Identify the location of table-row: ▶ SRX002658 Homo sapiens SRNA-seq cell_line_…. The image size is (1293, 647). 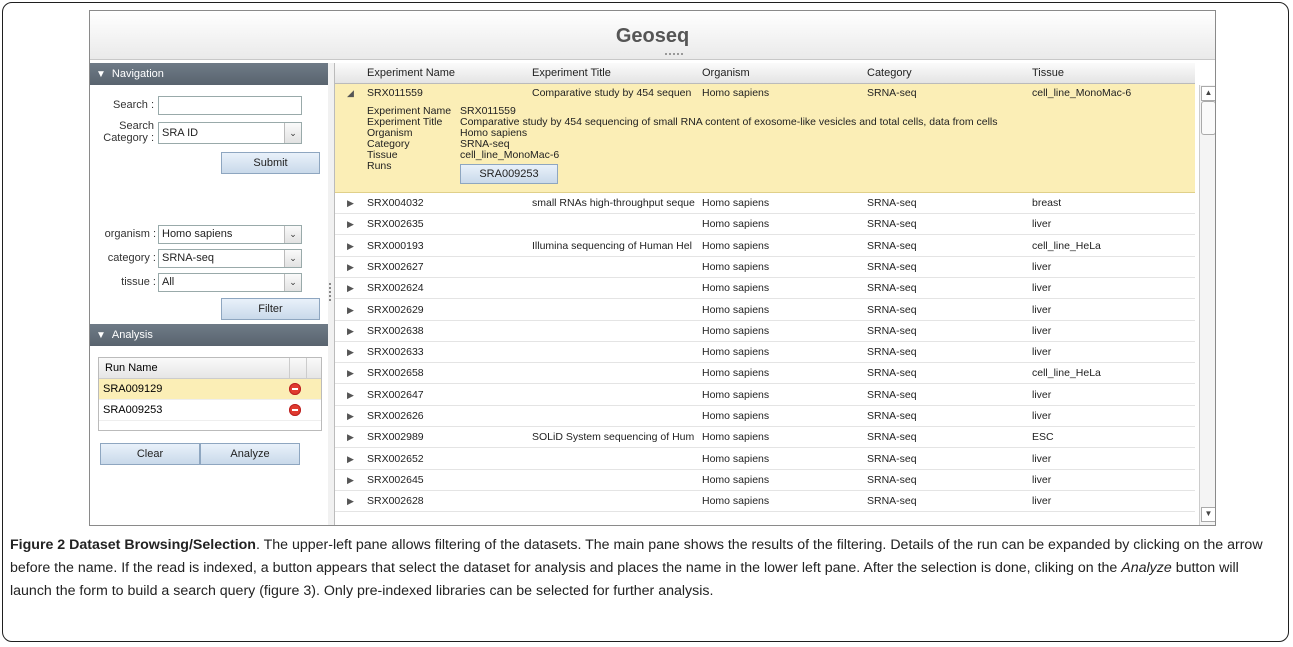
(765, 374).